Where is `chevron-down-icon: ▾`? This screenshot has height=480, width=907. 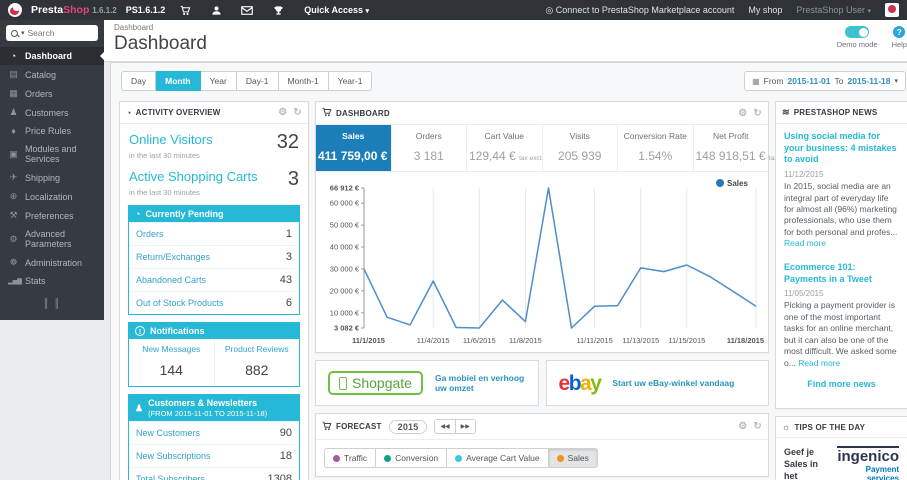 chevron-down-icon: ▾ is located at coordinates (367, 11).